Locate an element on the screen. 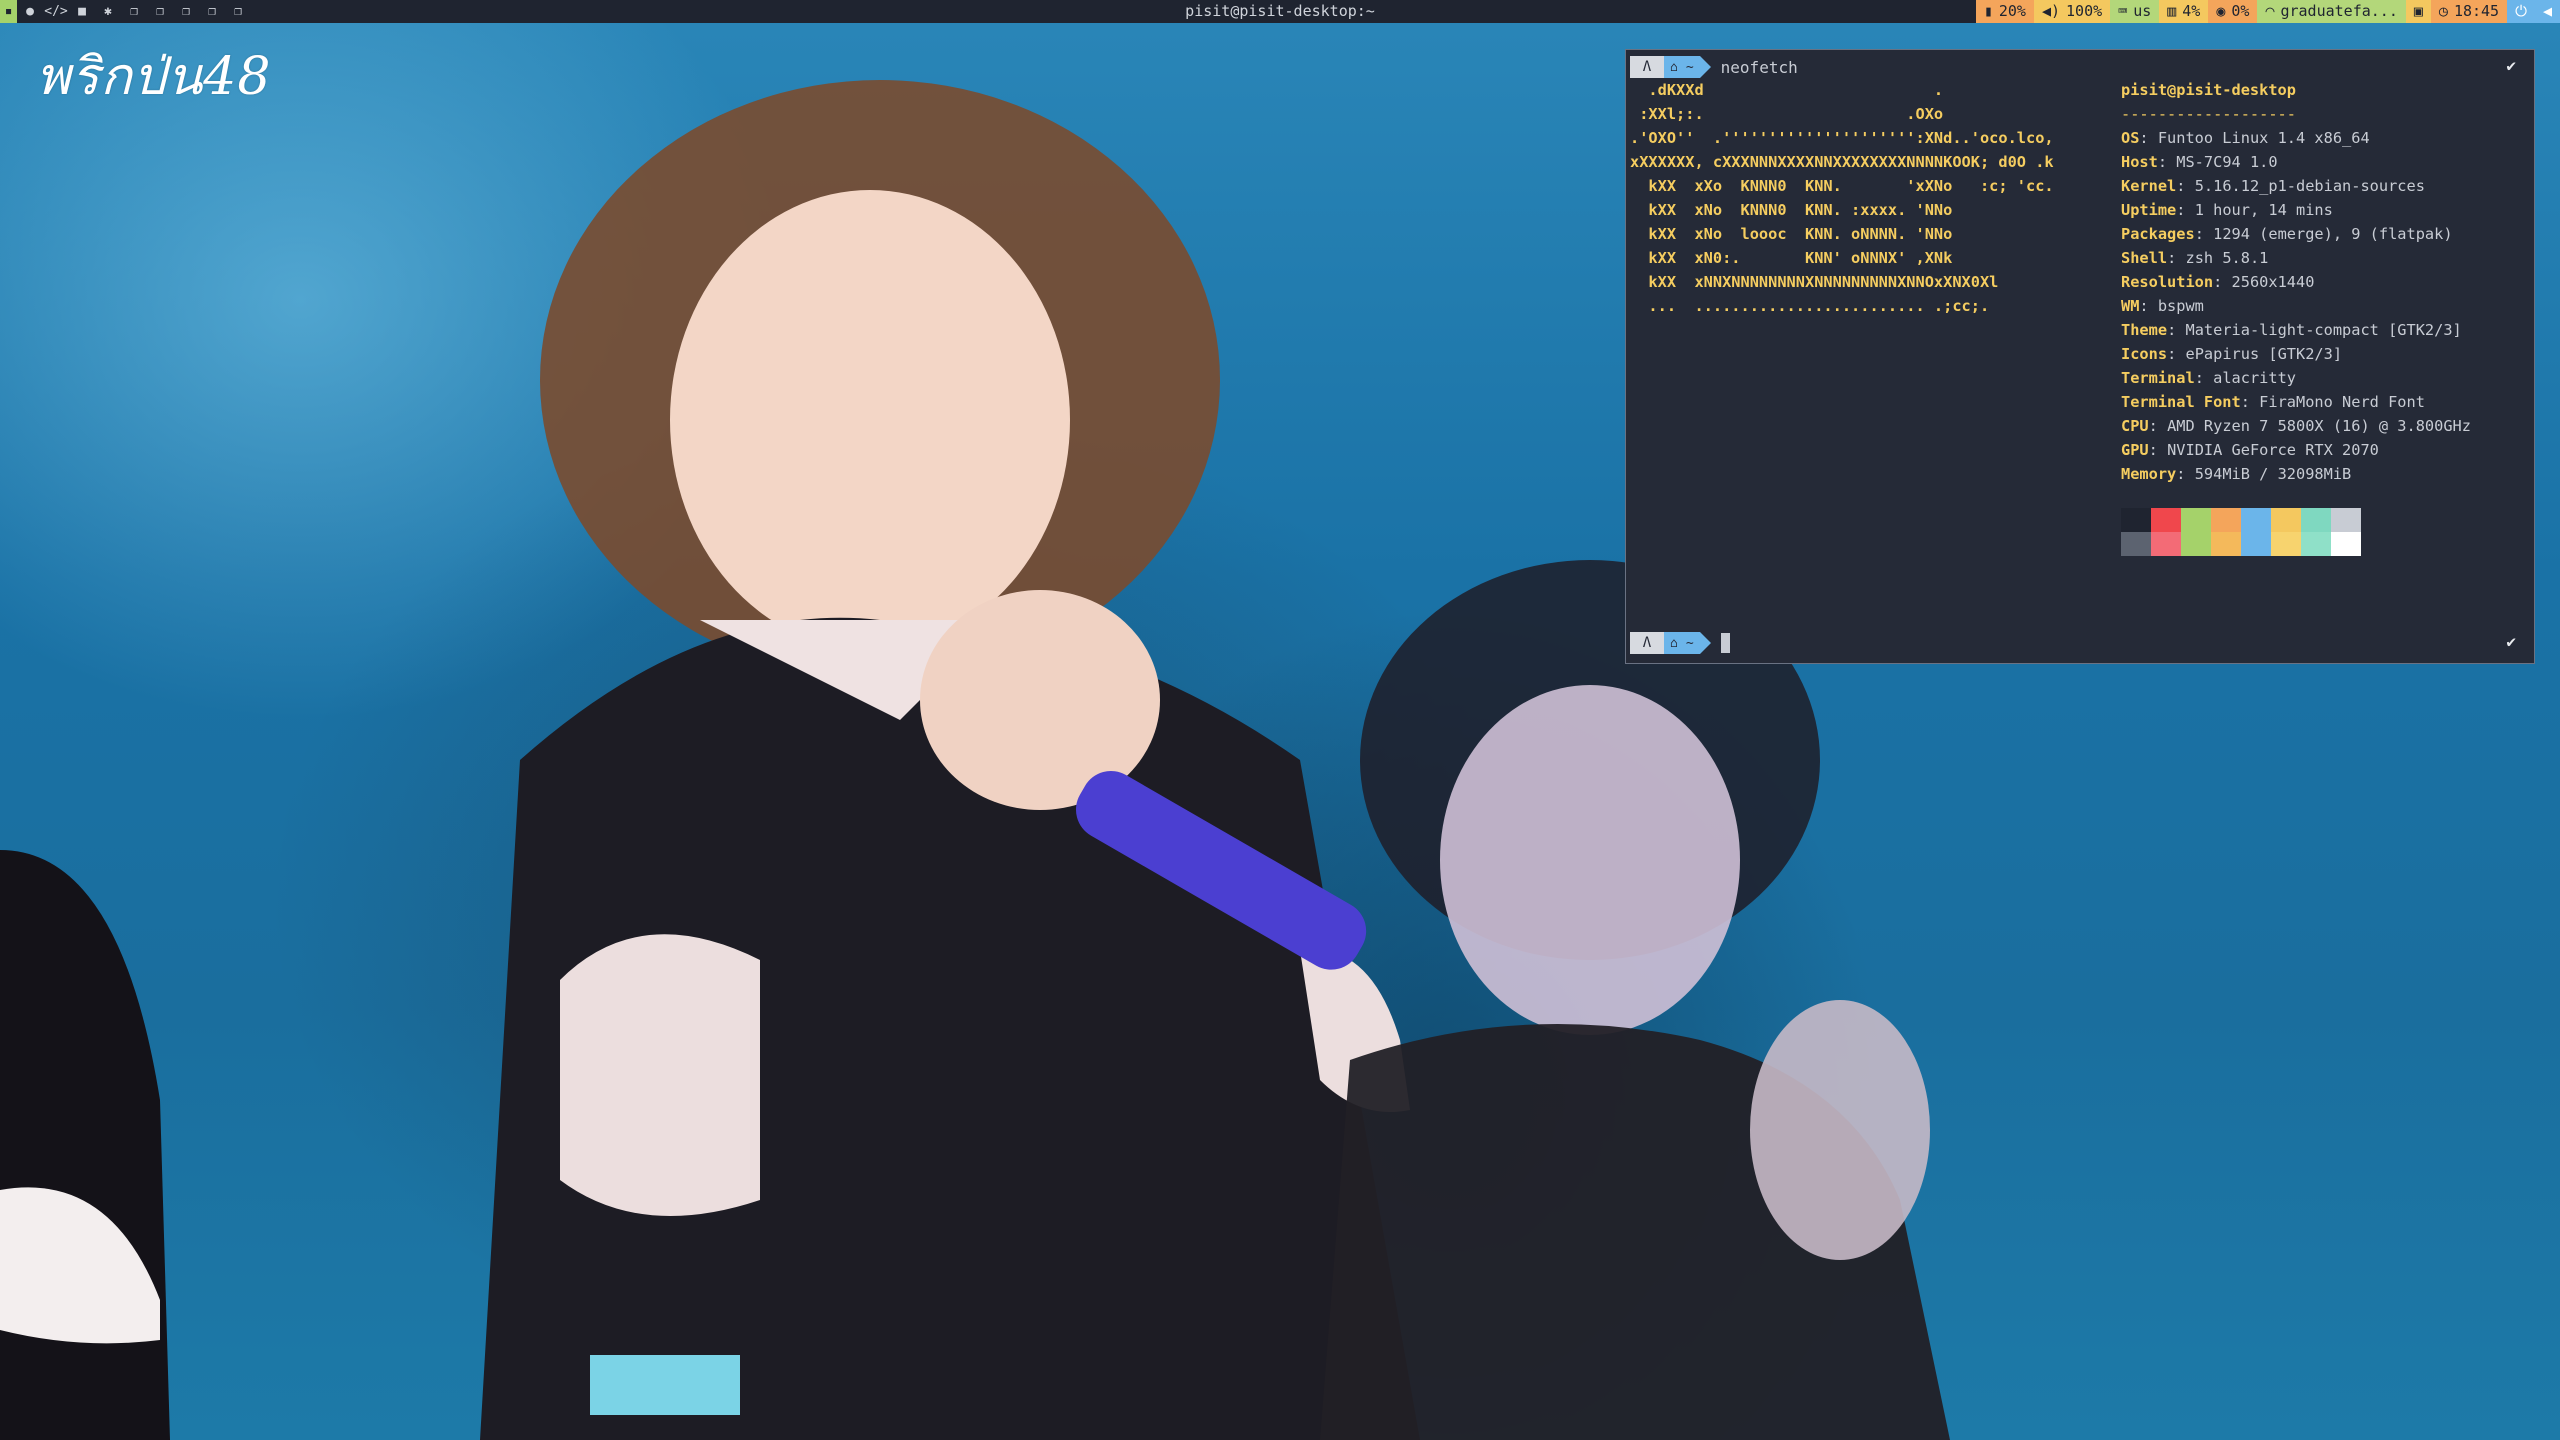  status-keyboard: ⌨ us is located at coordinates (2135, 11).